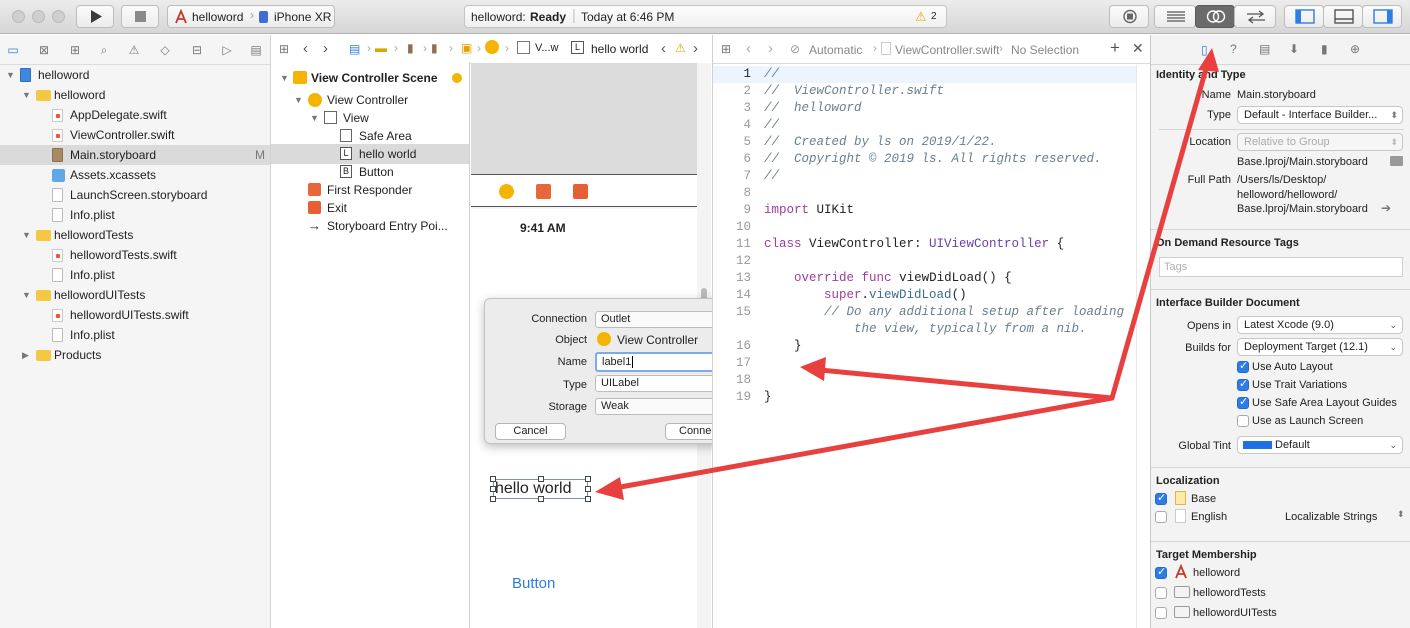 The image size is (1410, 628). What do you see at coordinates (1401, 514) in the screenshot?
I see `stepper-icon: ⬍` at bounding box center [1401, 514].